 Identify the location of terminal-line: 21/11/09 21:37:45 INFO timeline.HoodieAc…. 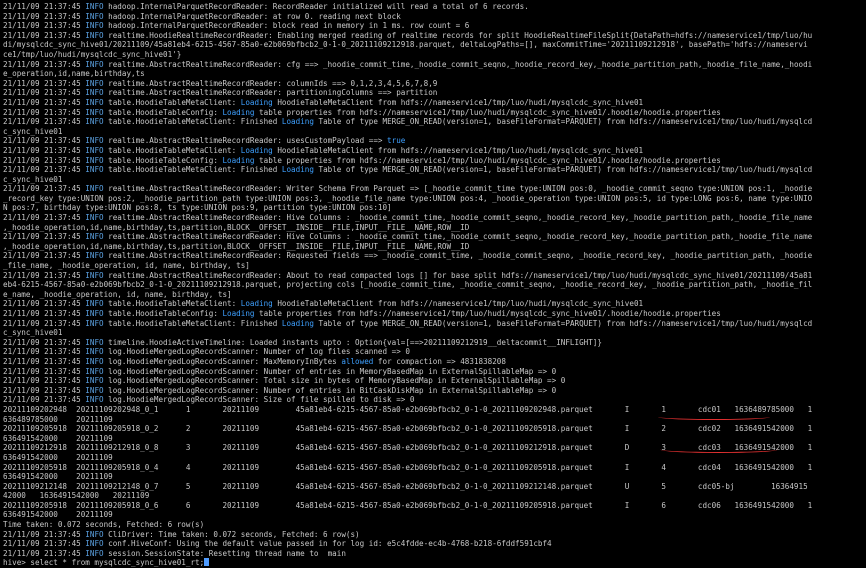
(302, 342).